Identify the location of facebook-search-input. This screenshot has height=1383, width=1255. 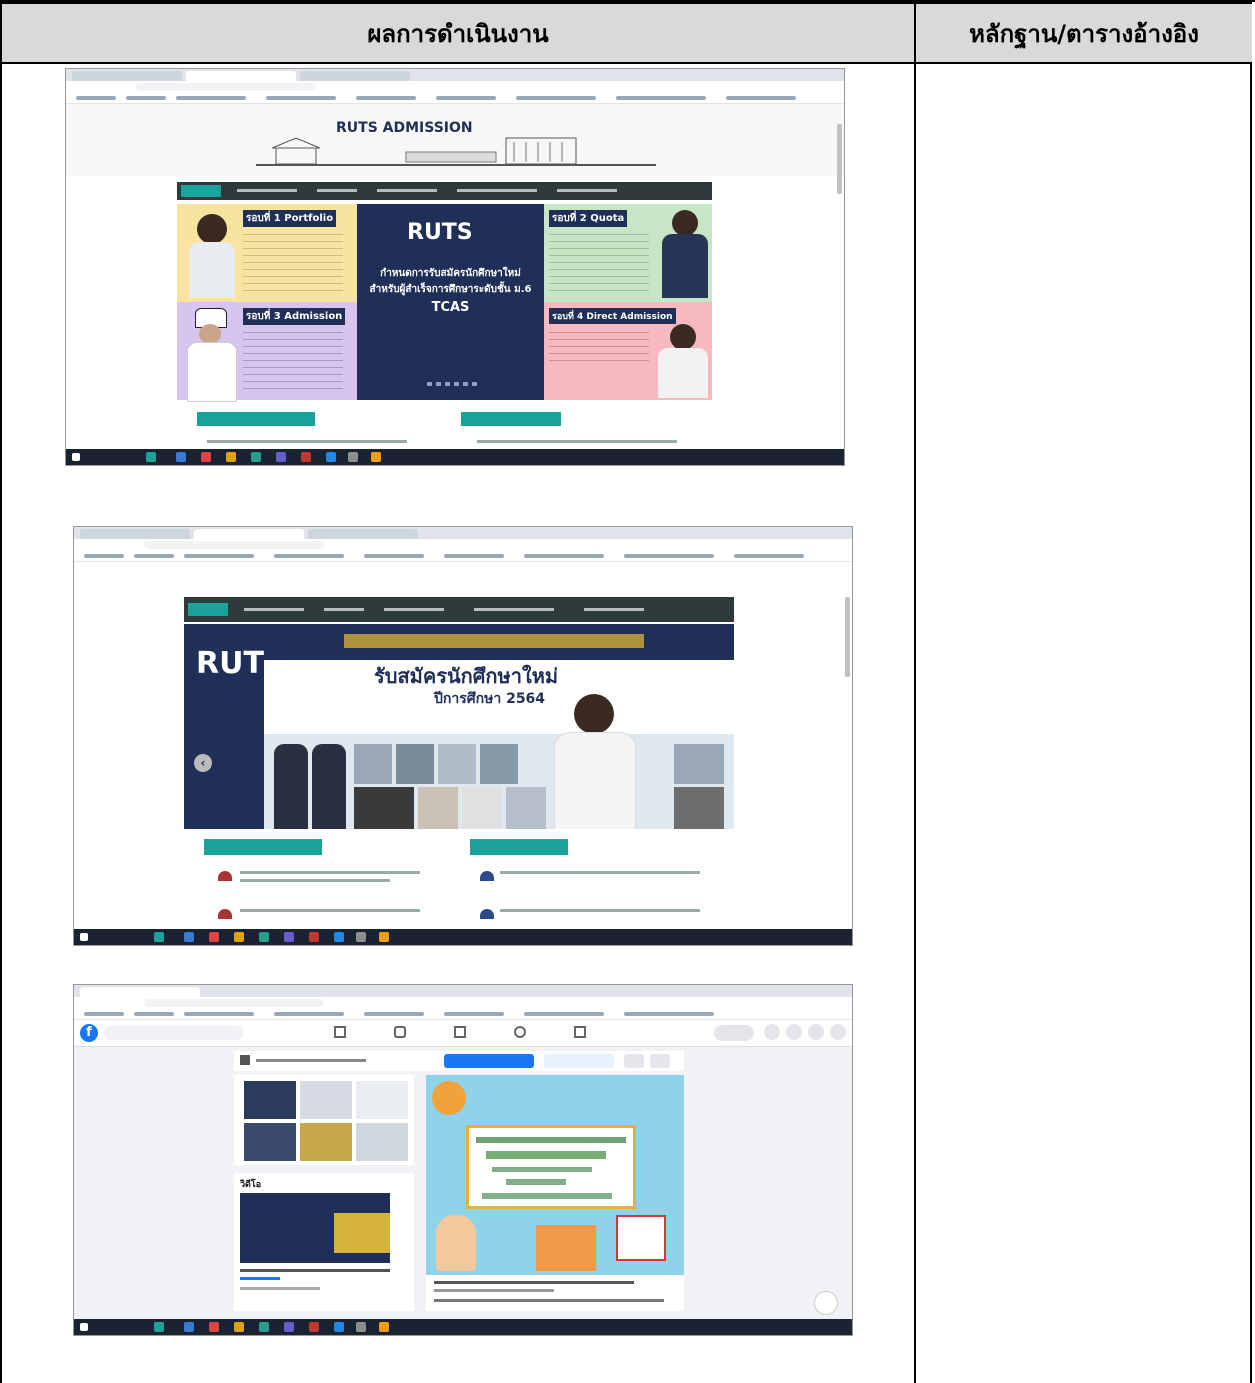
(174, 1033).